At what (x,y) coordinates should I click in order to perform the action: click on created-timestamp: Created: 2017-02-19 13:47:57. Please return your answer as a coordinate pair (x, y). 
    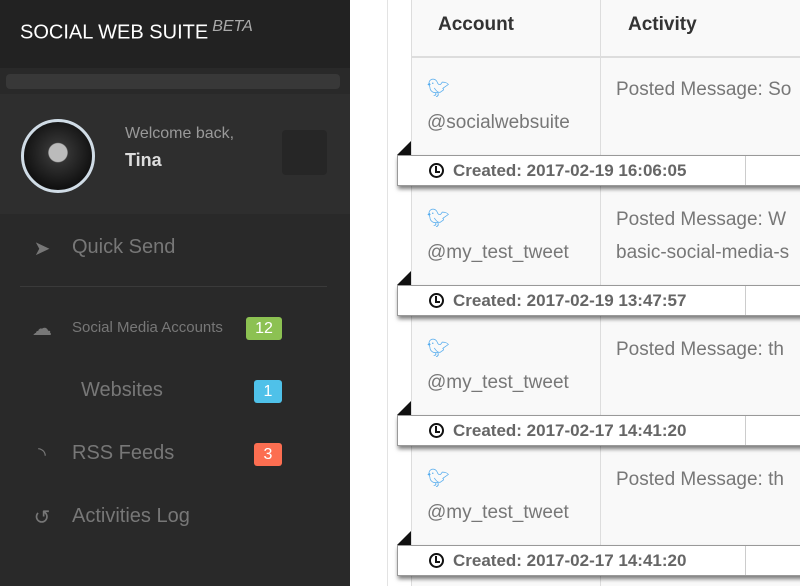
    Looking at the image, I should click on (570, 300).